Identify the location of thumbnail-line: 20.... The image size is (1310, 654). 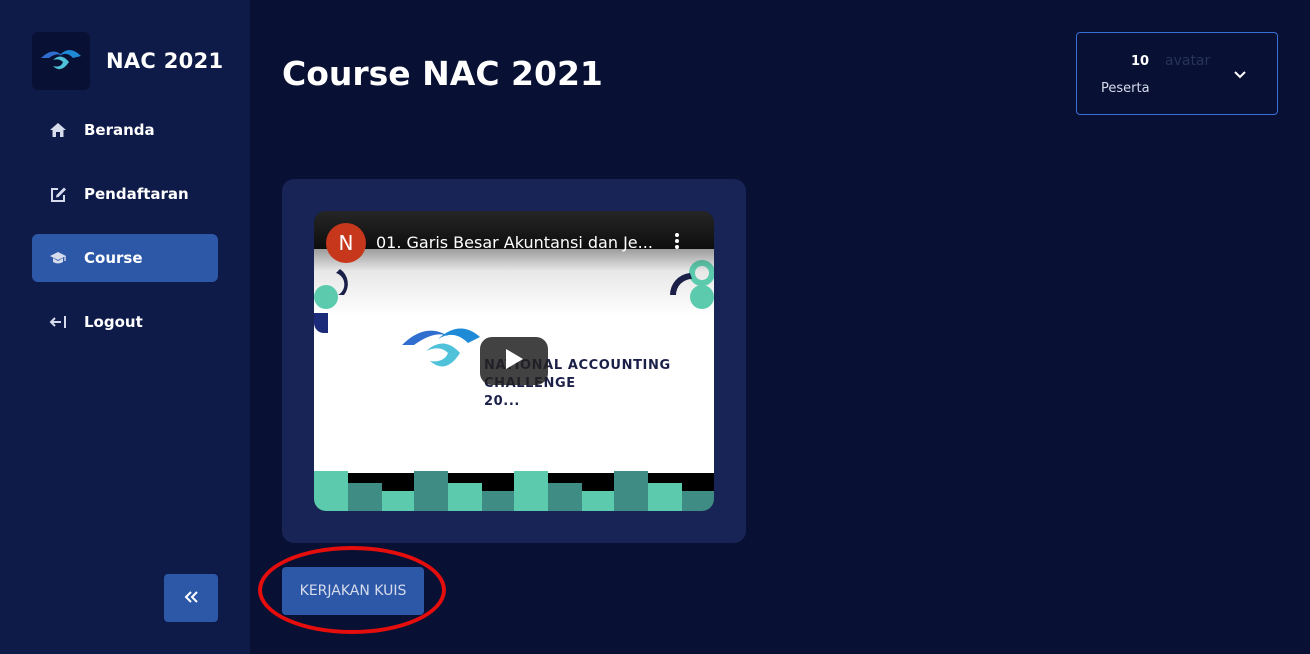
(502, 401).